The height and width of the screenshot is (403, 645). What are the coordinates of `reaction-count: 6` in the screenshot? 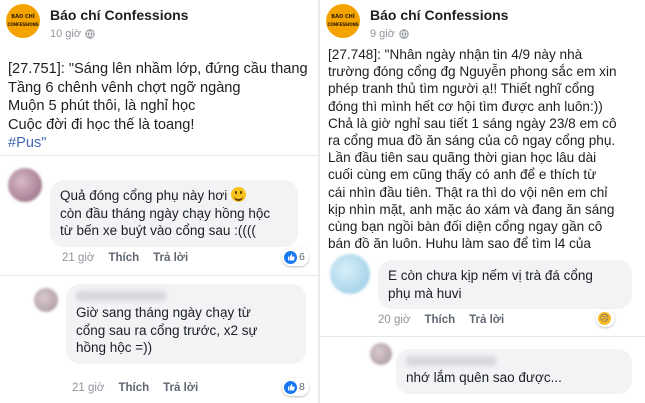 It's located at (302, 257).